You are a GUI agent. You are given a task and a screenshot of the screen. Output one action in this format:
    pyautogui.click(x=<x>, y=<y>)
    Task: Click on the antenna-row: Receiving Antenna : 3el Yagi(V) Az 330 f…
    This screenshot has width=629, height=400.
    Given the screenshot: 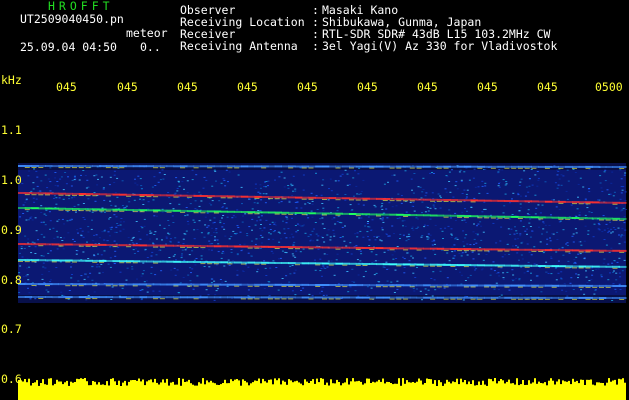 What is the action you would take?
    pyautogui.click(x=368, y=46)
    